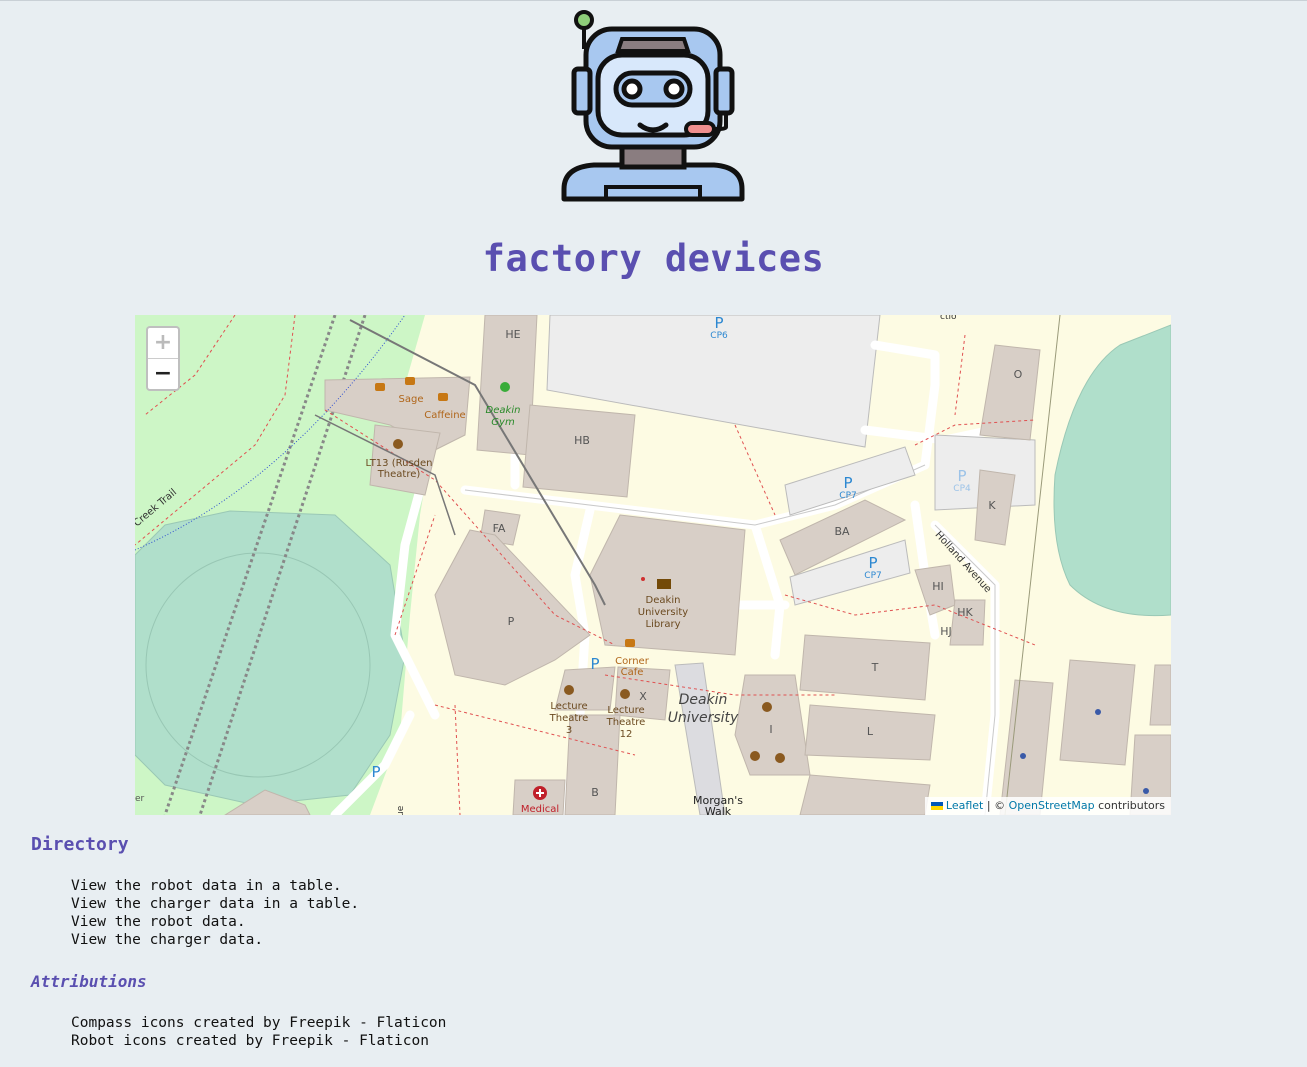 The image size is (1307, 1067). I want to click on map-parking-icon: P, so click(594, 664).